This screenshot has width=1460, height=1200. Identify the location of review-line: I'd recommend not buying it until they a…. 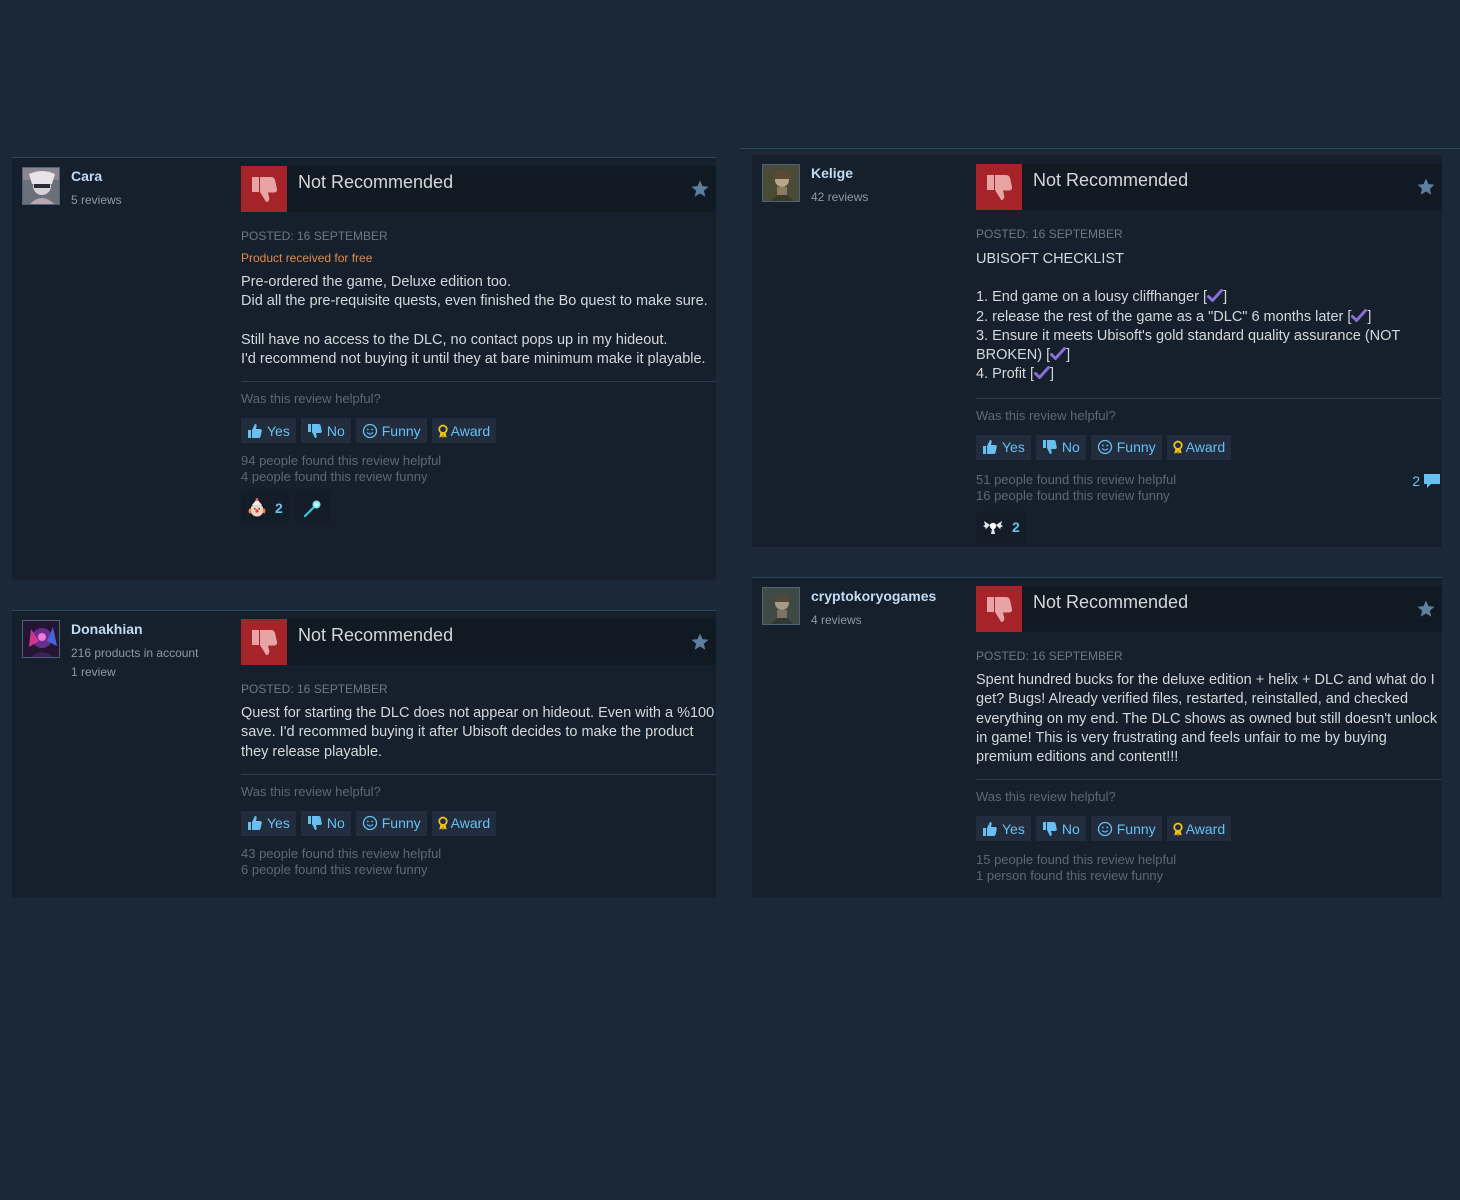
(473, 358).